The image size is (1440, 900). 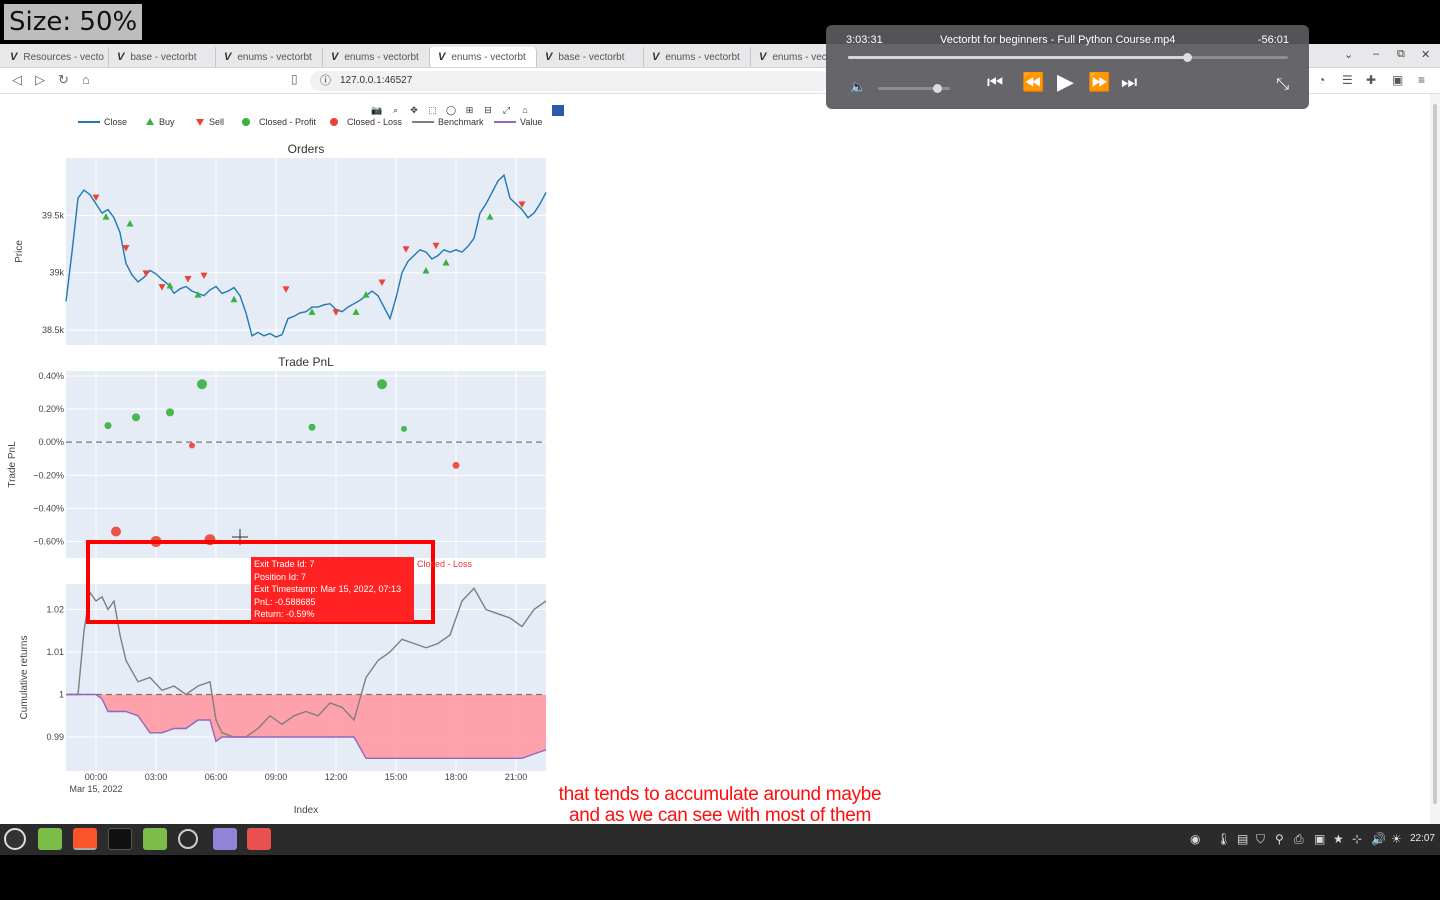 I want to click on site-info-icon: ⓘ, so click(x=325, y=81).